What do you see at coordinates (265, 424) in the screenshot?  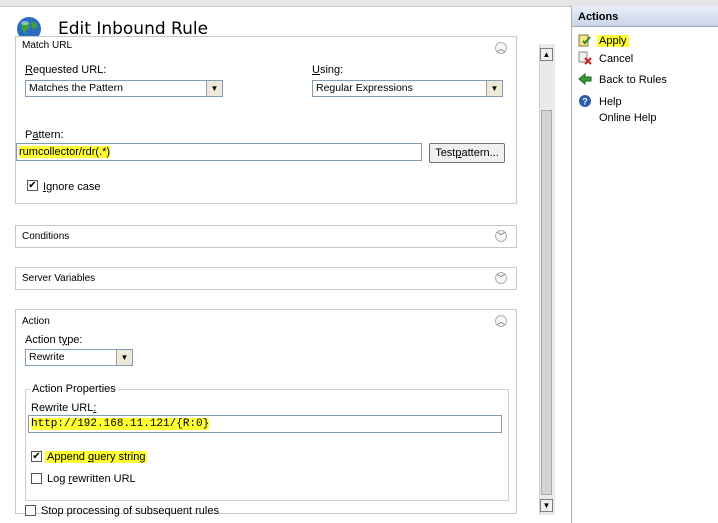 I see `rewrite-url-input: http://192.168.11.121/{R:0}` at bounding box center [265, 424].